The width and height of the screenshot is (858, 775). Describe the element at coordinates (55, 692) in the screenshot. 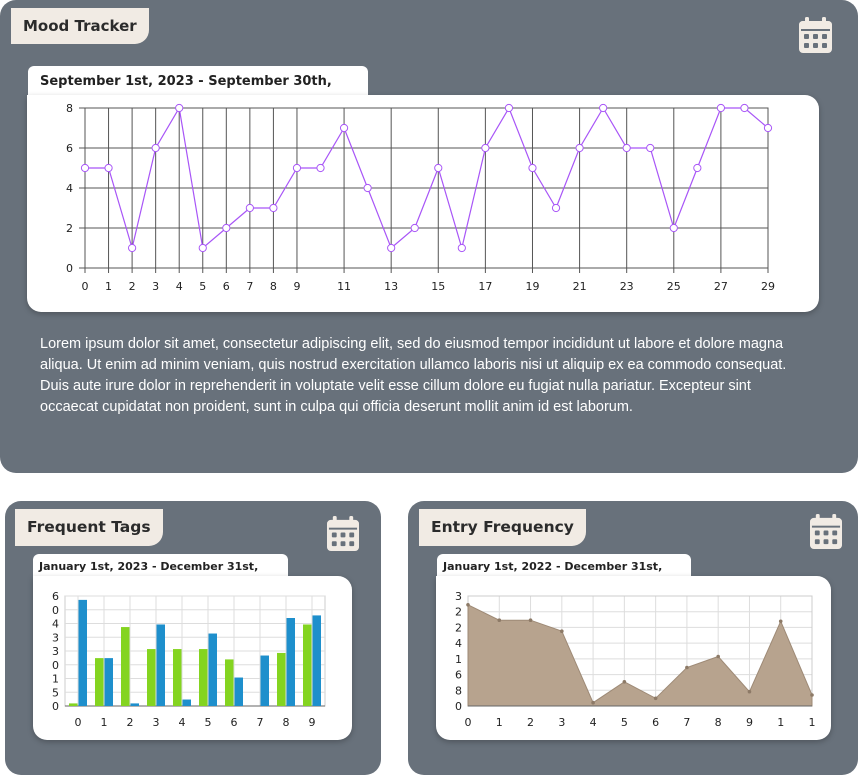

I see `y-tick-label: 5` at that location.